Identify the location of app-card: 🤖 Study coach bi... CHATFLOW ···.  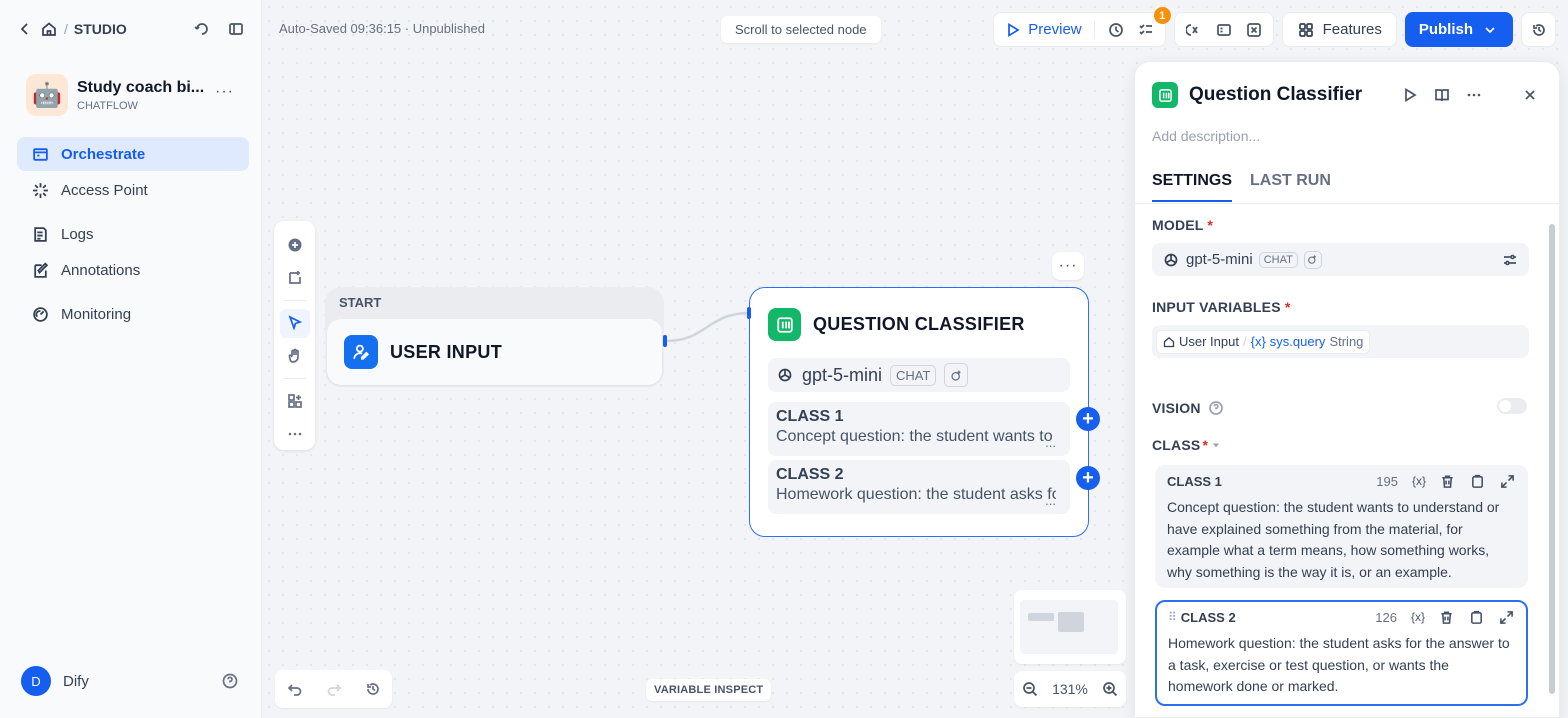
(136, 95).